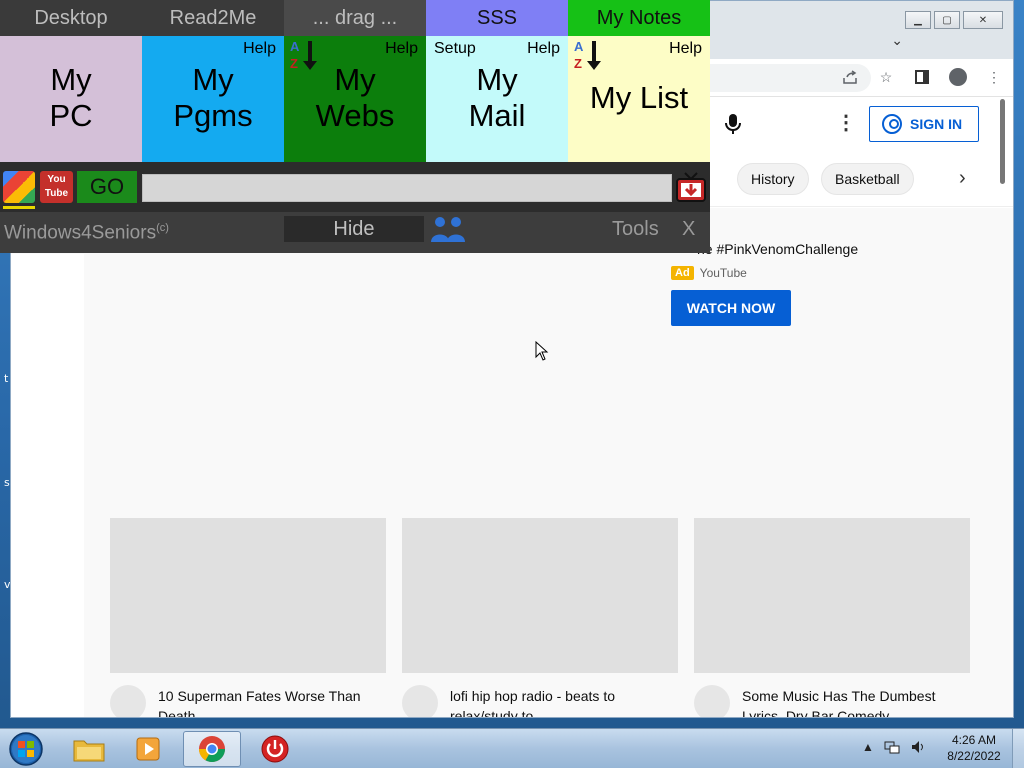 This screenshot has width=1024, height=768. Describe the element at coordinates (47, 485) in the screenshot. I see `left-rail` at that location.